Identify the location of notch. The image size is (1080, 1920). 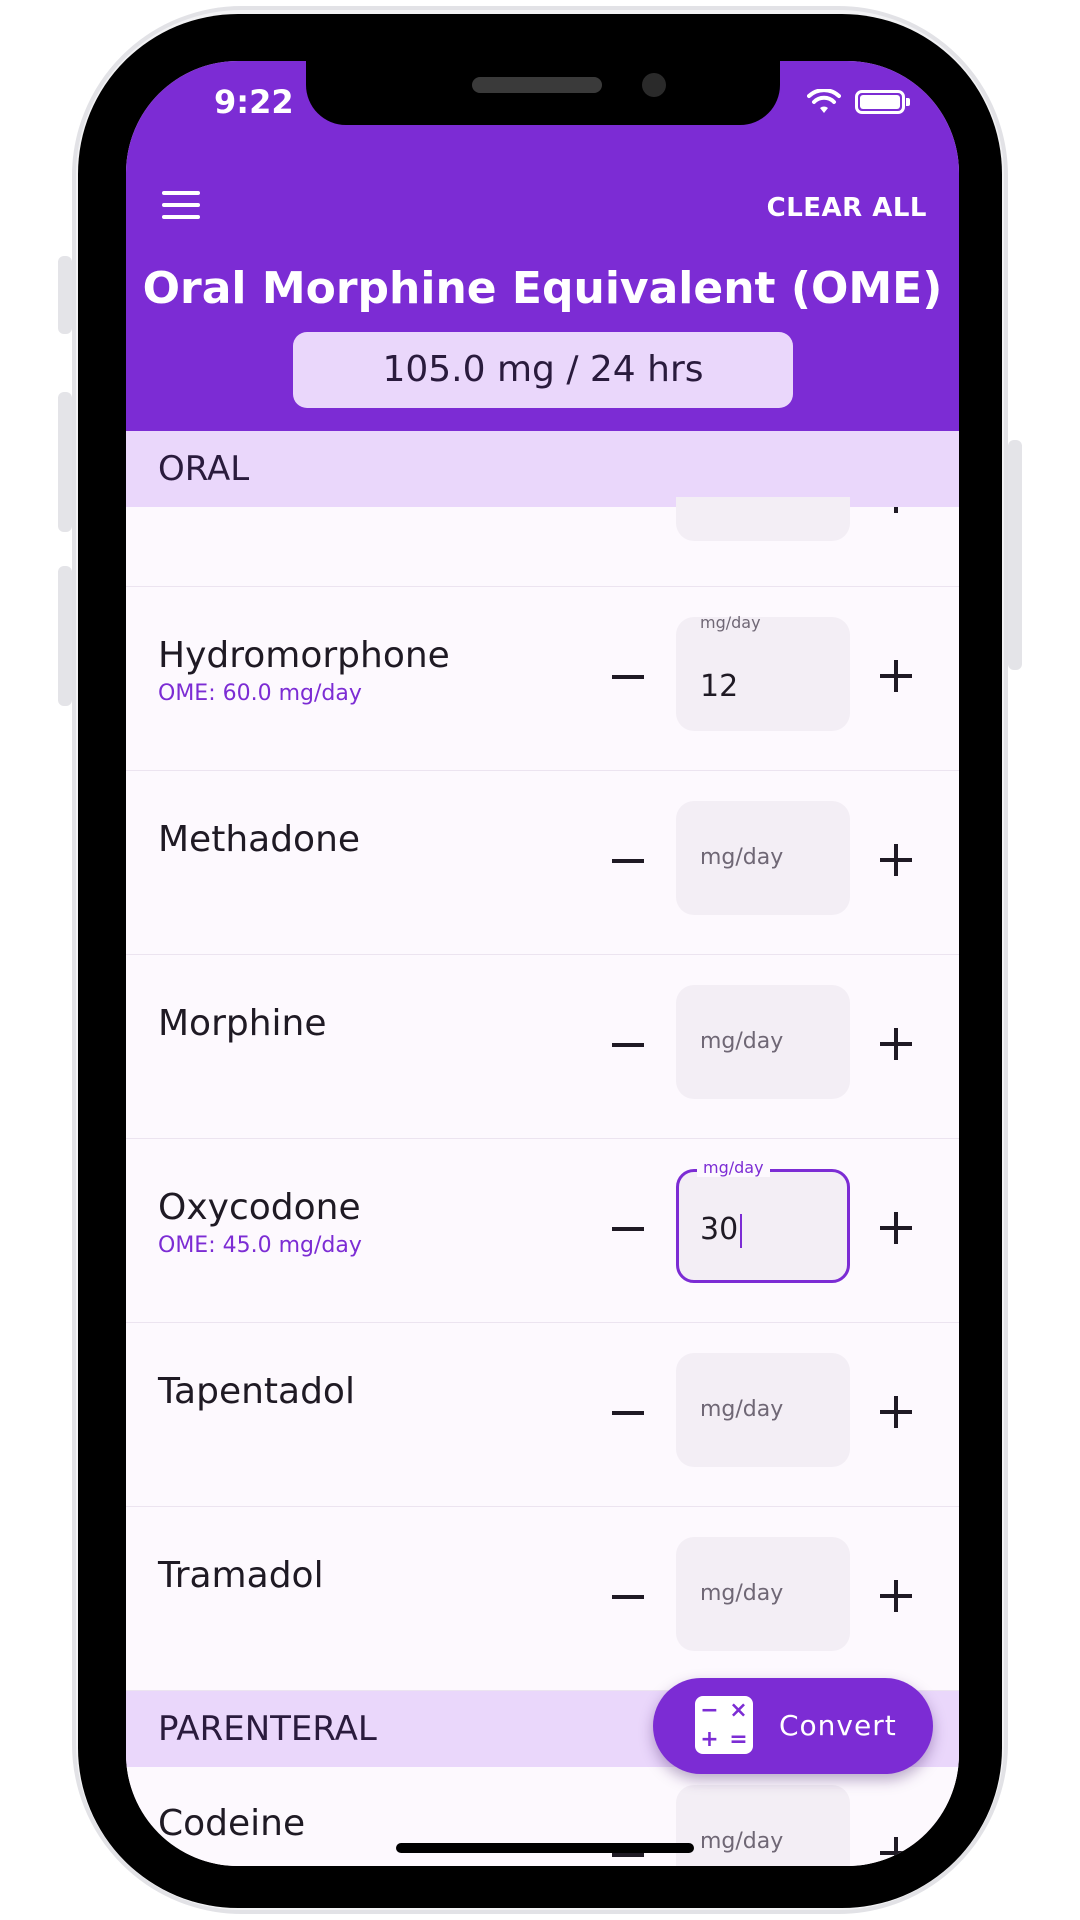
(543, 93).